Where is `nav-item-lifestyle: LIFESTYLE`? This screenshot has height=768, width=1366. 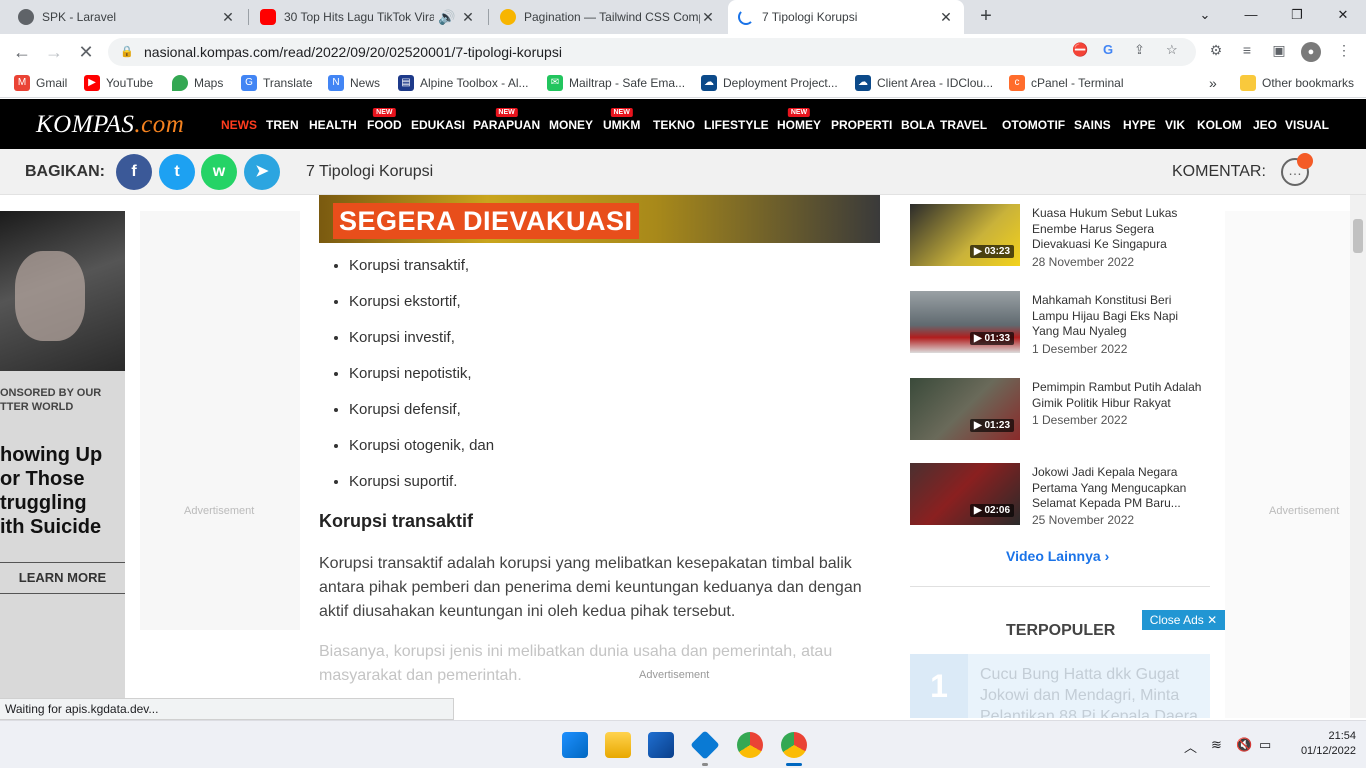 nav-item-lifestyle: LIFESTYLE is located at coordinates (736, 125).